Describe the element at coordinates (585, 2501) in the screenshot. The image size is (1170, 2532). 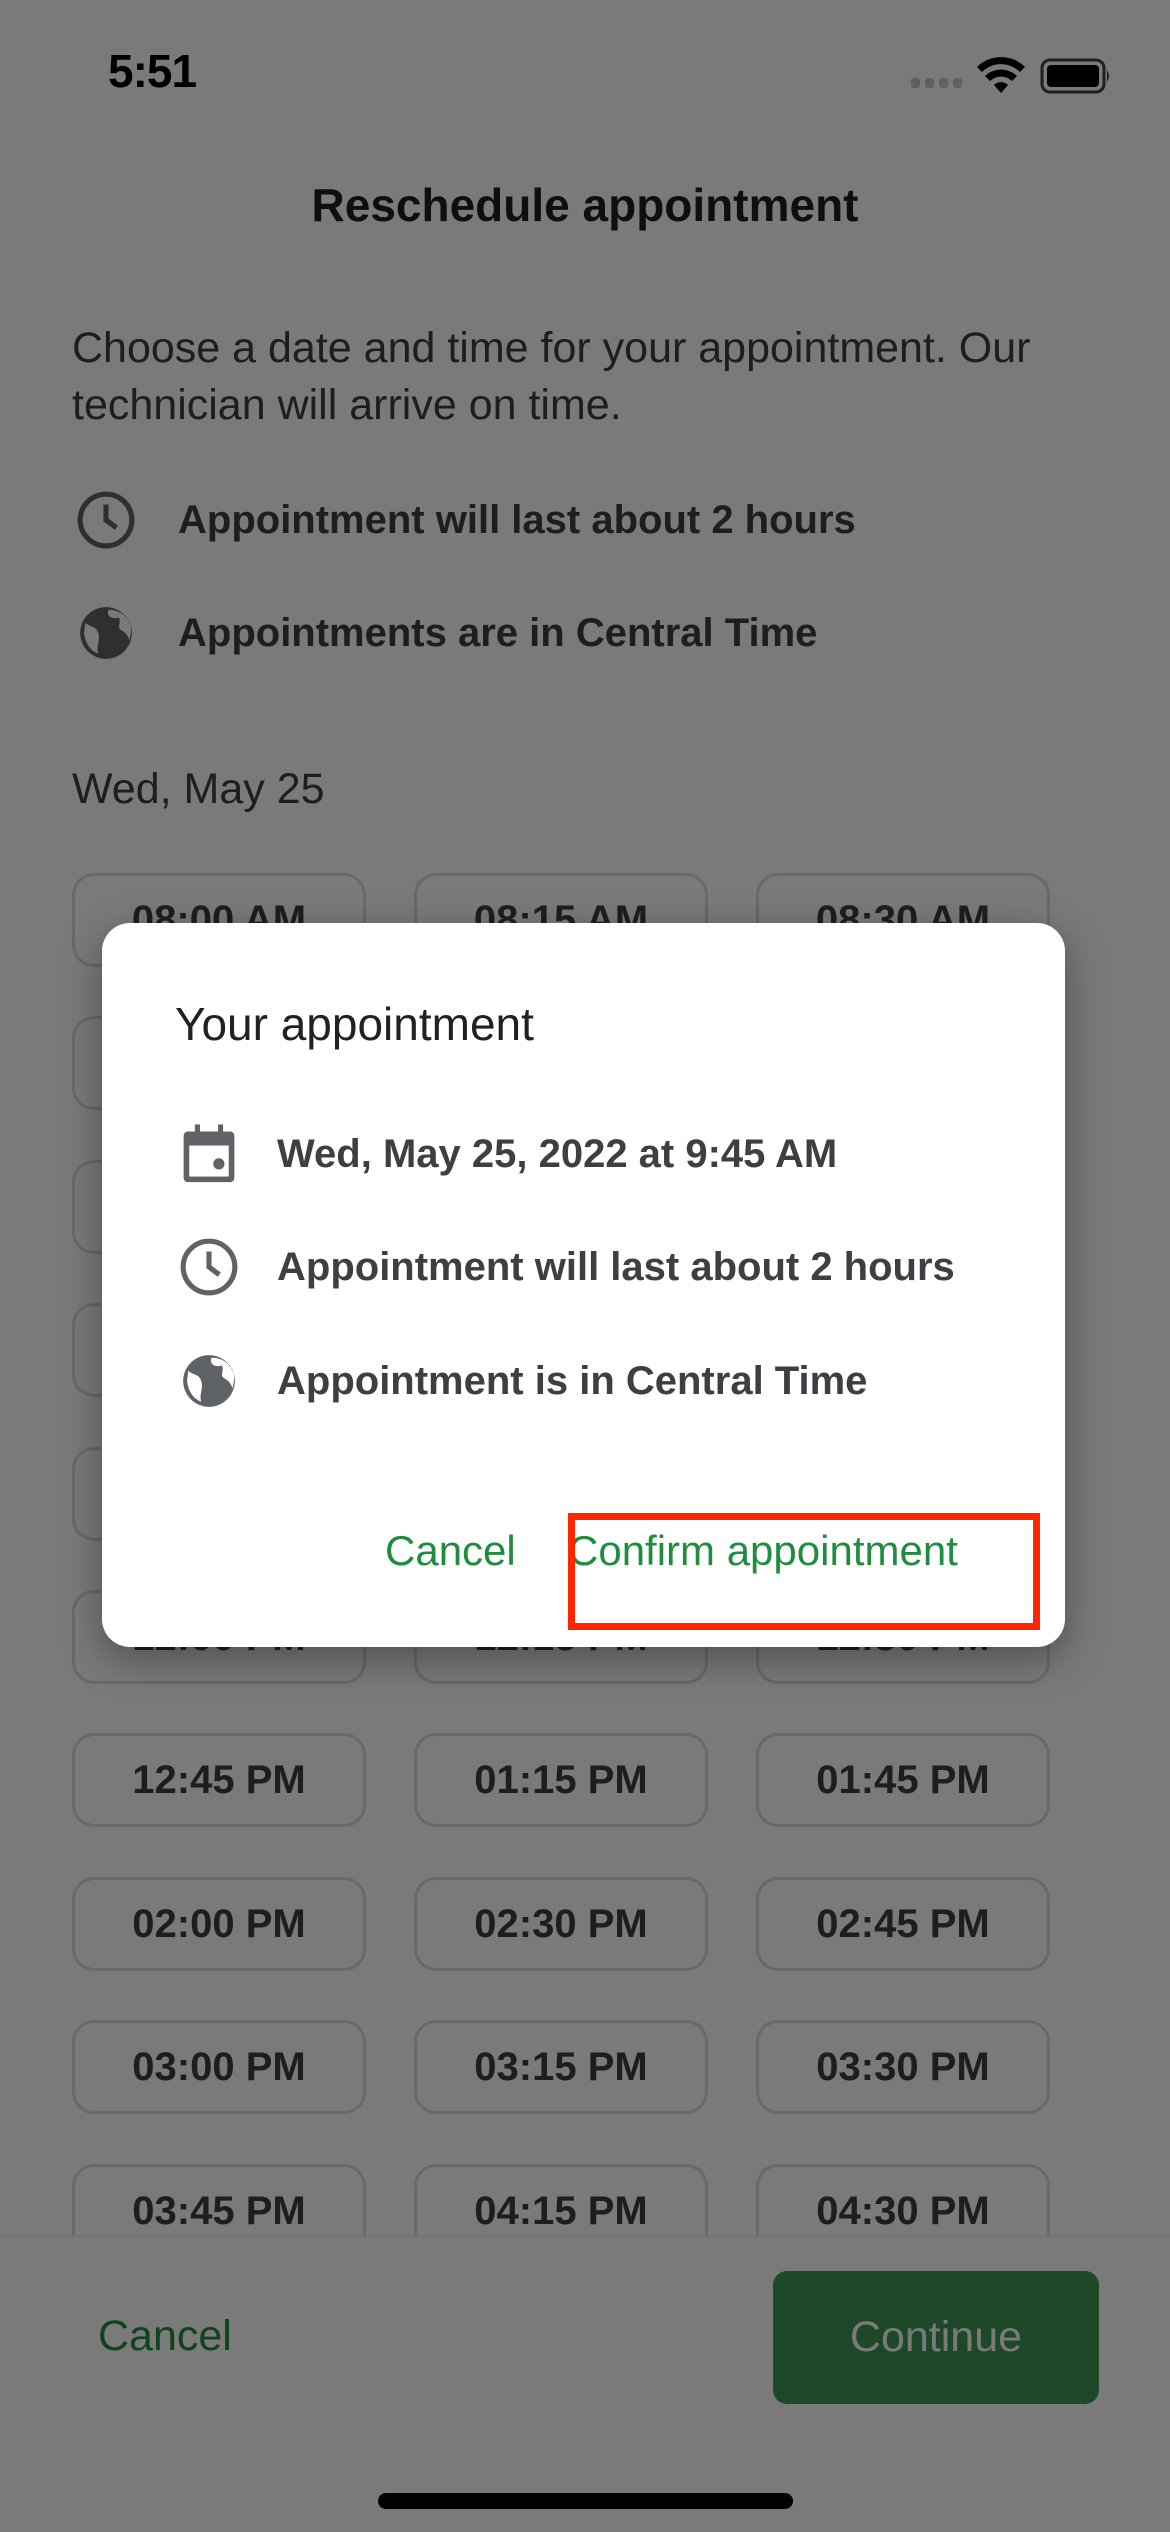
I see `home-indicator` at that location.